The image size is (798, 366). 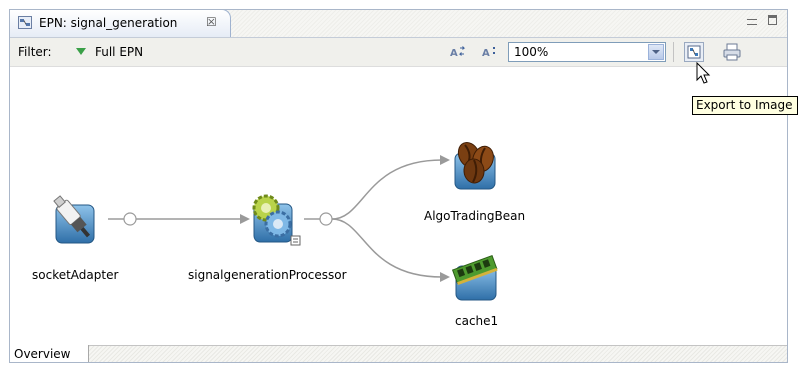 What do you see at coordinates (531, 52) in the screenshot?
I see `zoom-value: 100%` at bounding box center [531, 52].